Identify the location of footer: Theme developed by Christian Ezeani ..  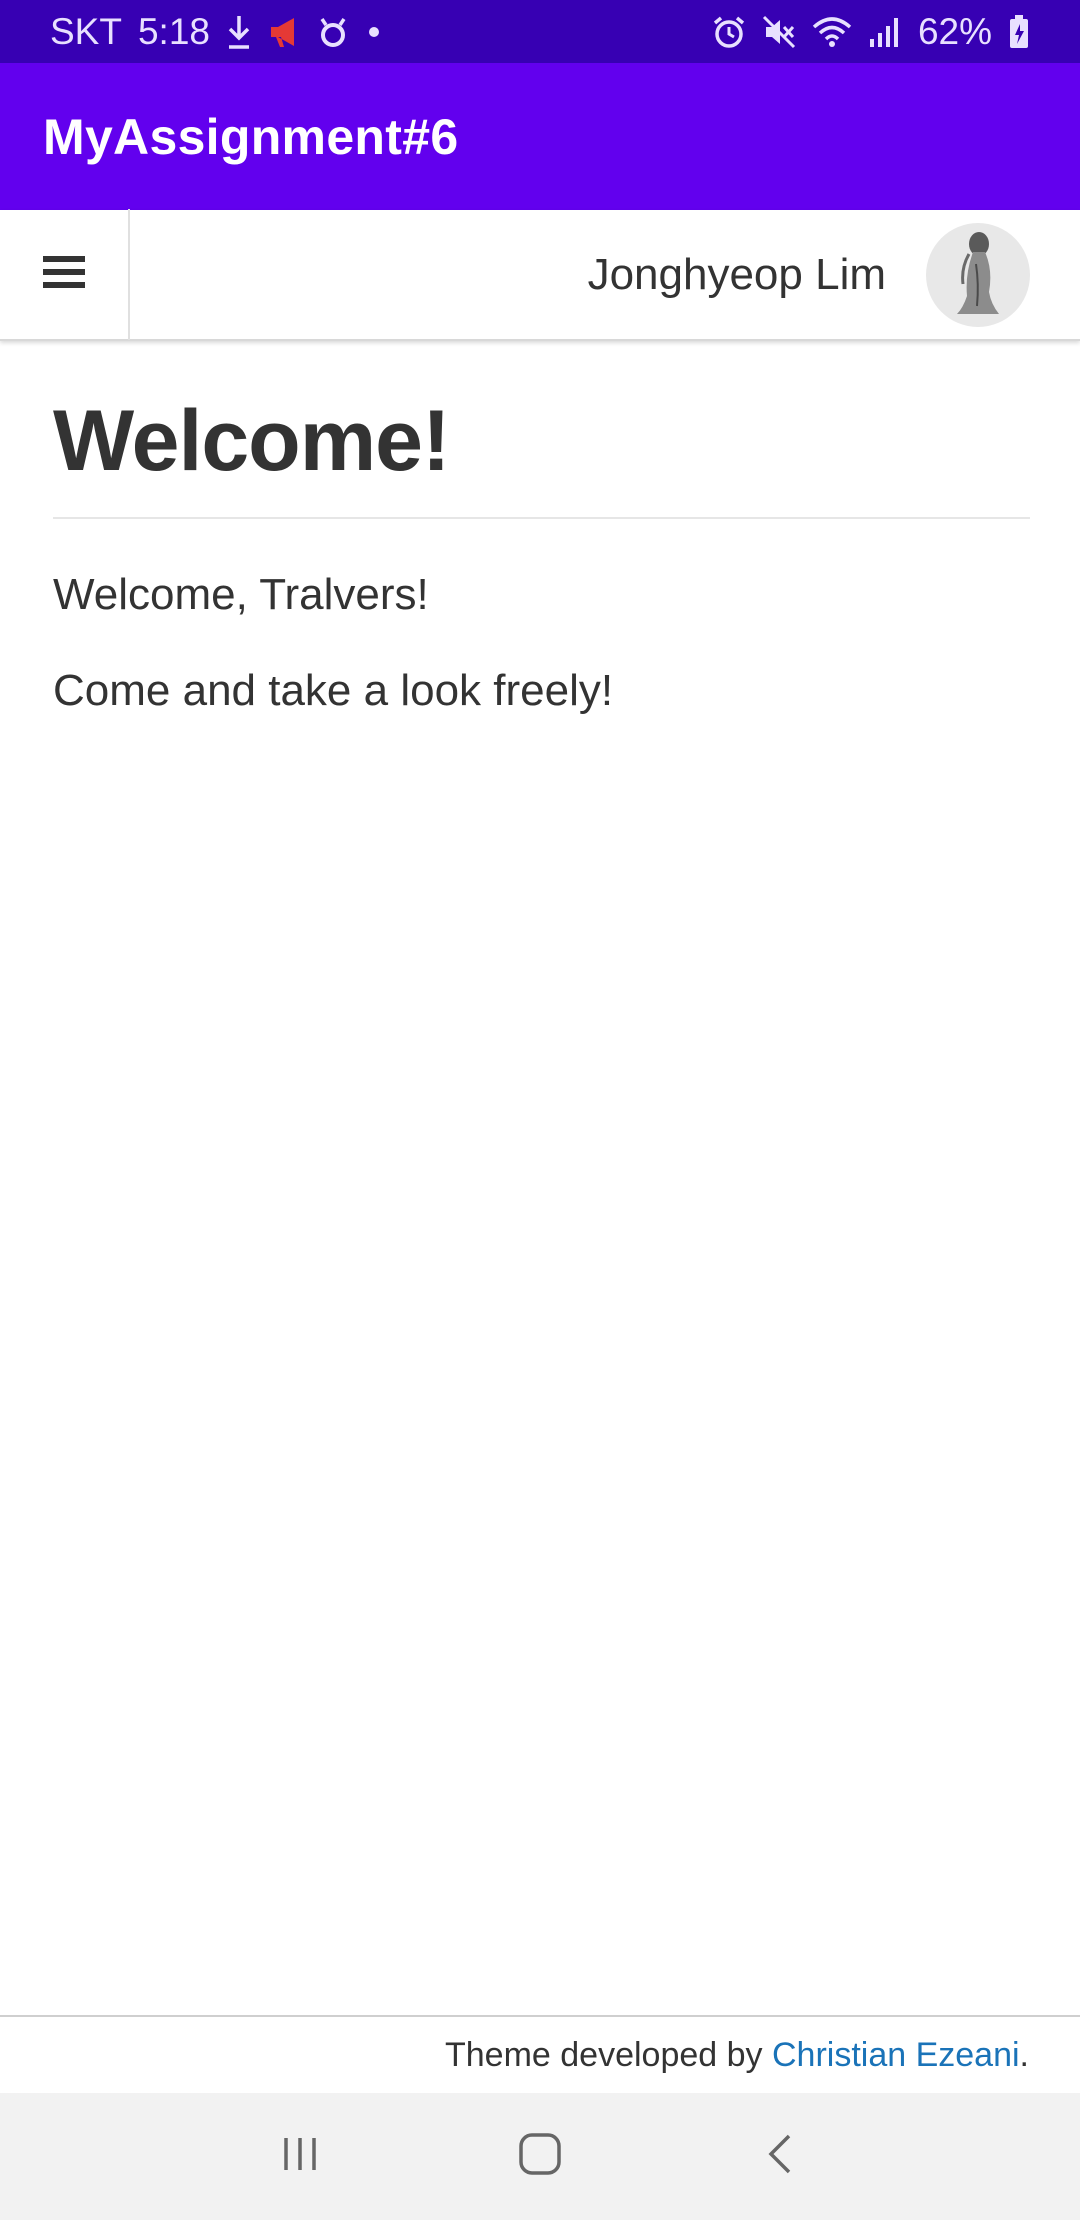
(540, 2054).